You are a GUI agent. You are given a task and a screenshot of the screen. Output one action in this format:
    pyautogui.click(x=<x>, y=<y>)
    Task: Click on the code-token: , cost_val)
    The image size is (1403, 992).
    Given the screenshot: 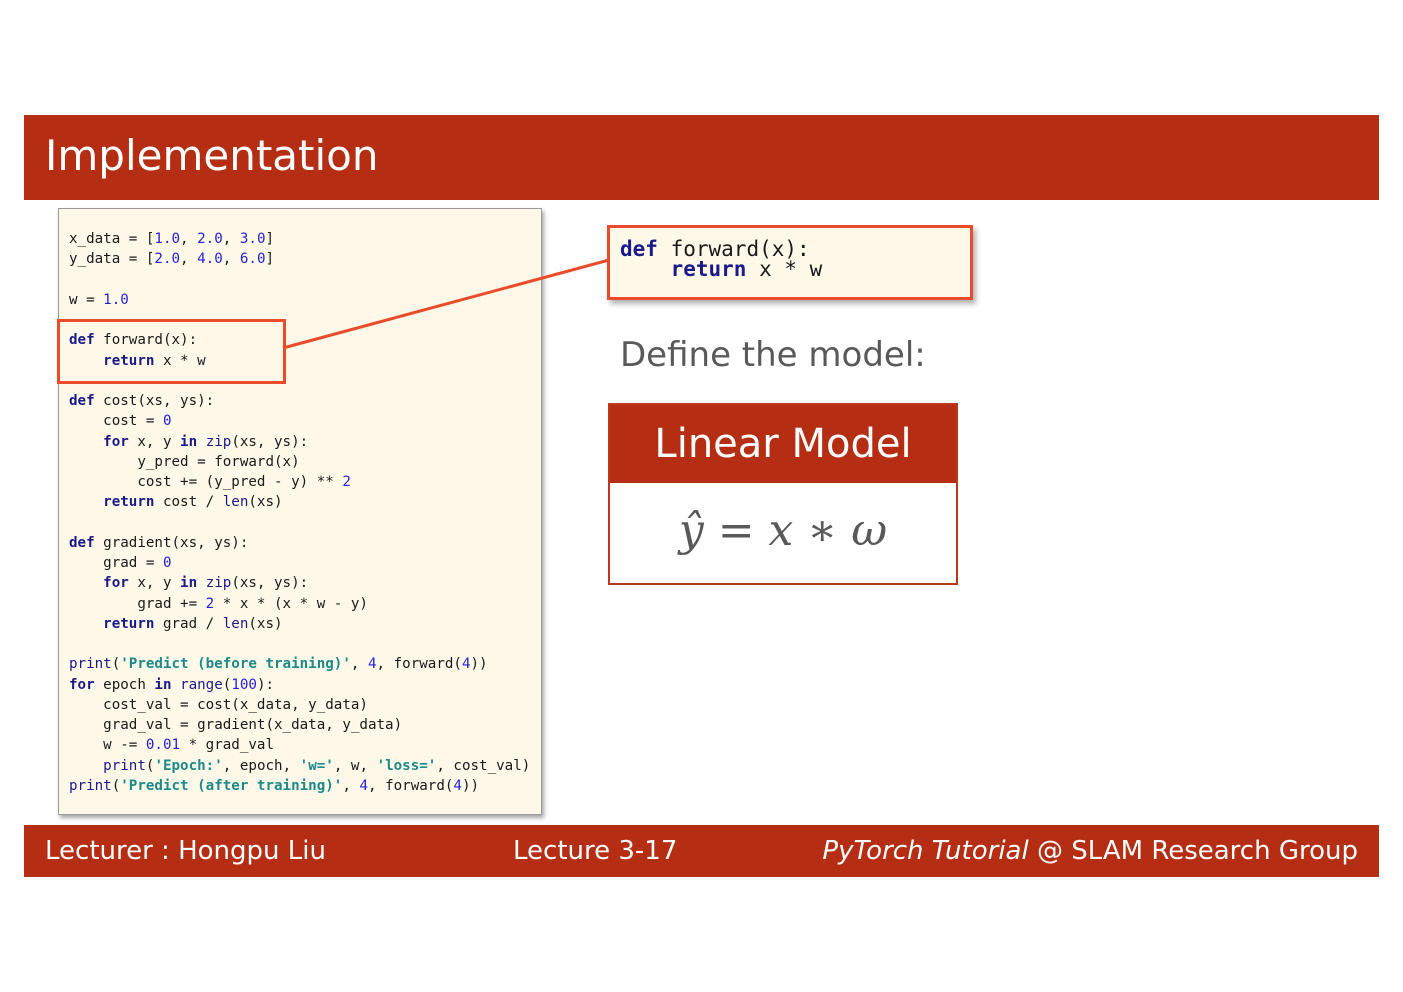 What is the action you would take?
    pyautogui.click(x=483, y=765)
    